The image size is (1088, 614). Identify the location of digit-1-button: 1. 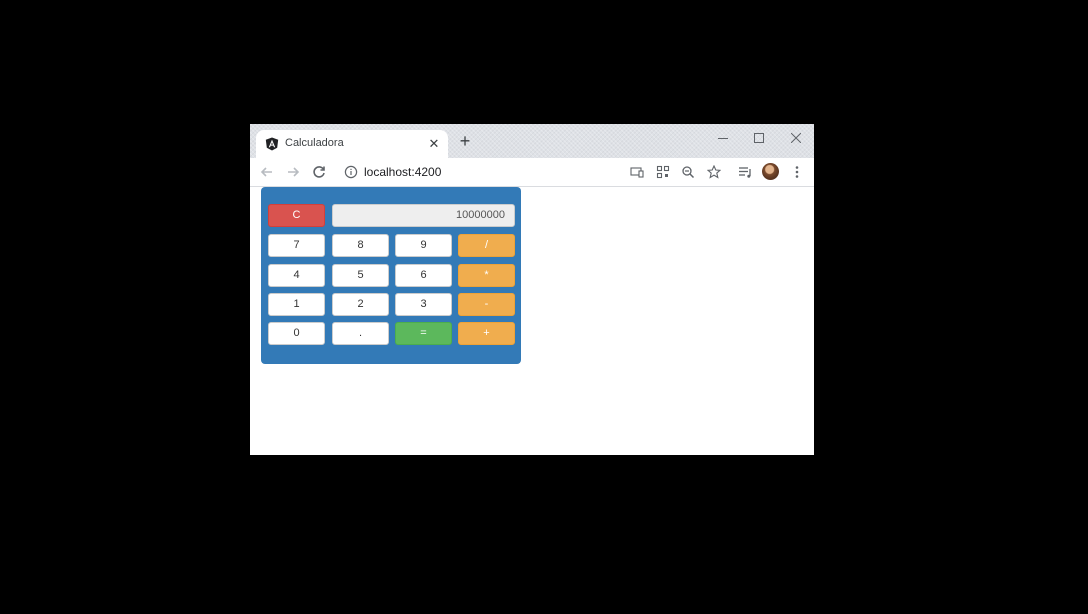
(296, 304).